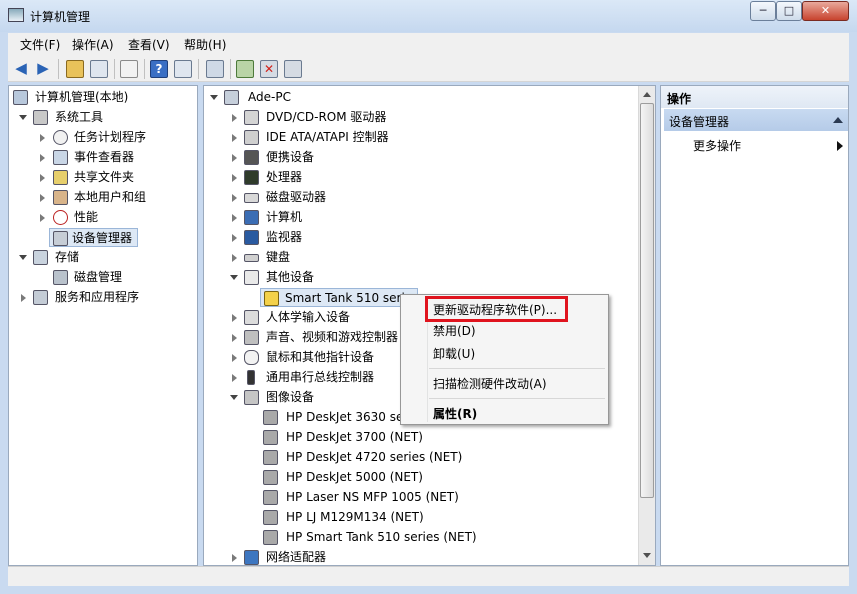 The height and width of the screenshot is (594, 857). Describe the element at coordinates (251, 397) in the screenshot. I see `imaging-icon` at that location.